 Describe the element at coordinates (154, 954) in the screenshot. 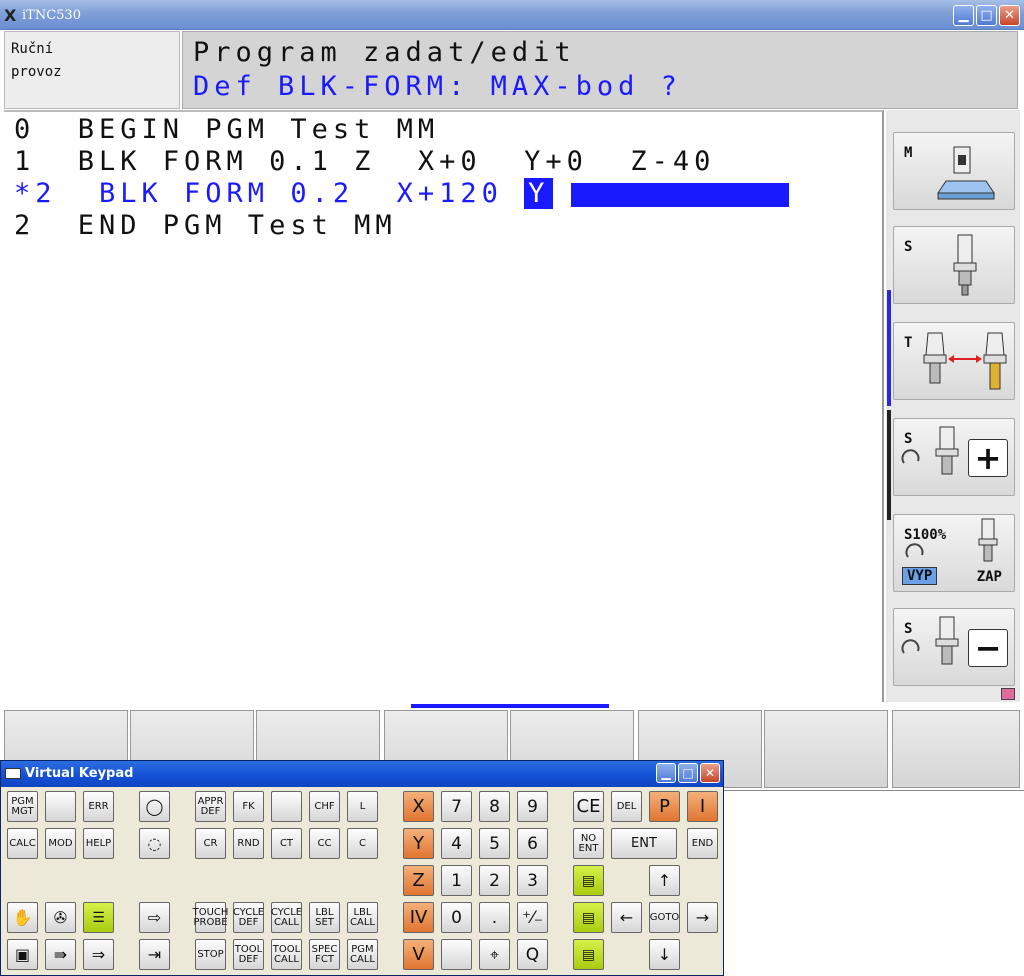

I see `key-test-run-icon: ⇥` at that location.